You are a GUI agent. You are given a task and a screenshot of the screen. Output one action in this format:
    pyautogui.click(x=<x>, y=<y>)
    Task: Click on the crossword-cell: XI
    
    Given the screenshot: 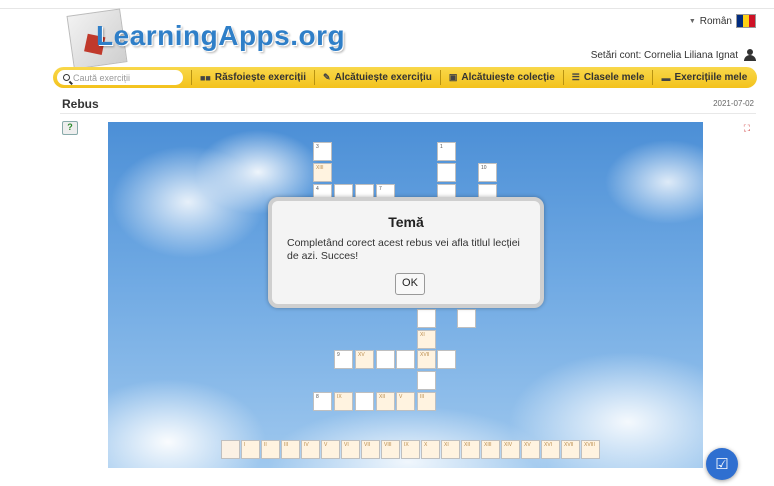 What is the action you would take?
    pyautogui.click(x=426, y=339)
    